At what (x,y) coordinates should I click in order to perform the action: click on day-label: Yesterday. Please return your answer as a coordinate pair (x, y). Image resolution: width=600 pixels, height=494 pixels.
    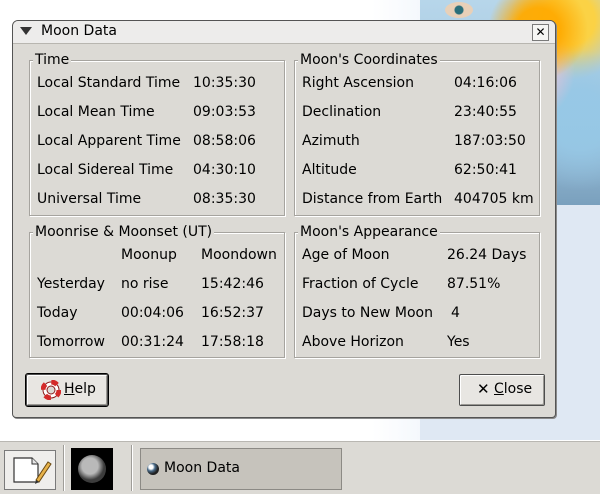
    Looking at the image, I should click on (71, 284).